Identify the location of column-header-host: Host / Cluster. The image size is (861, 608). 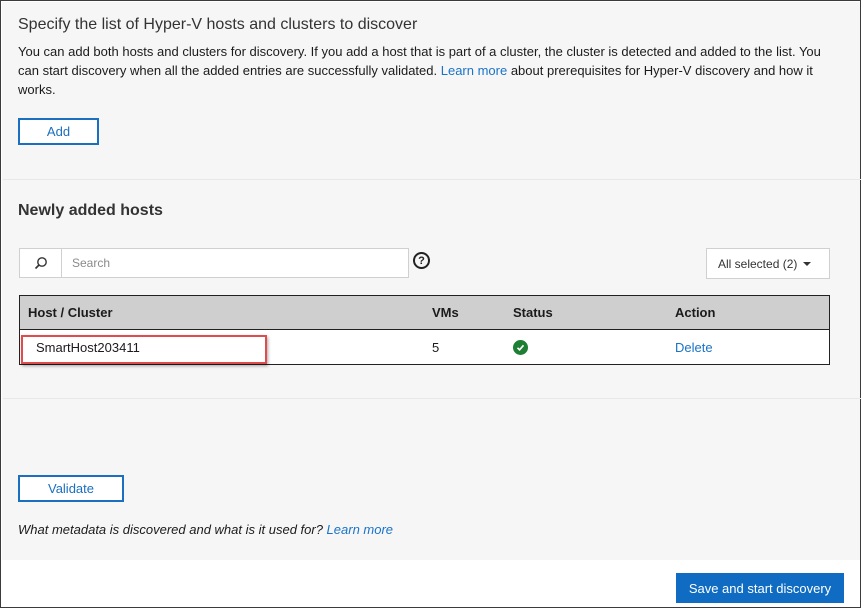
(226, 312).